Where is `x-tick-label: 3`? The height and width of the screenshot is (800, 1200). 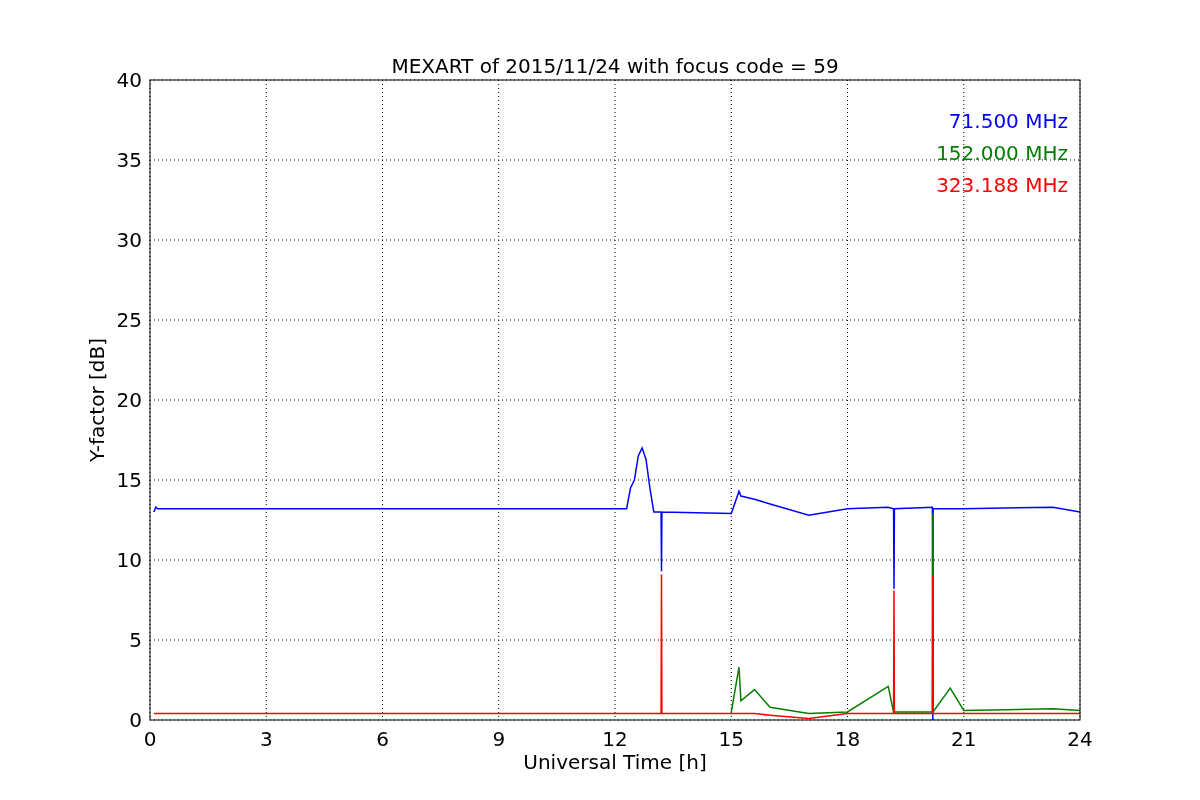 x-tick-label: 3 is located at coordinates (266, 739).